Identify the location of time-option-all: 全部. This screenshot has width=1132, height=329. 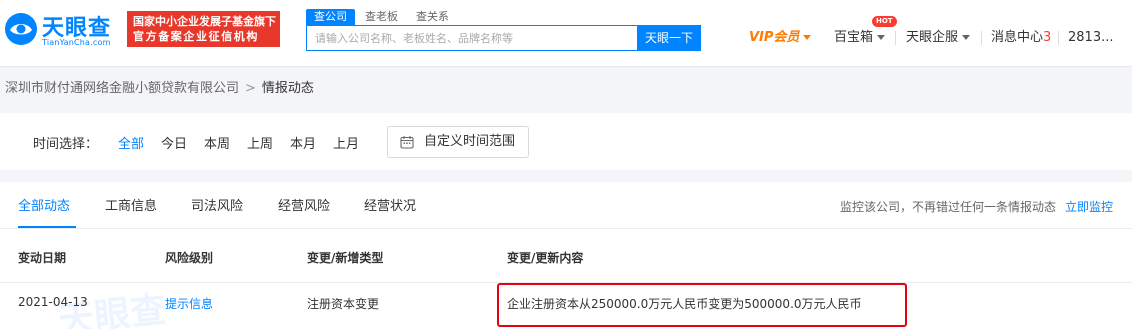
(131, 142).